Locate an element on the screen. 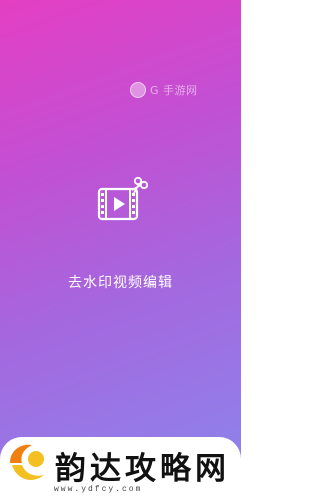 The image size is (320, 500). watermark-logo-icon is located at coordinates (138, 90).